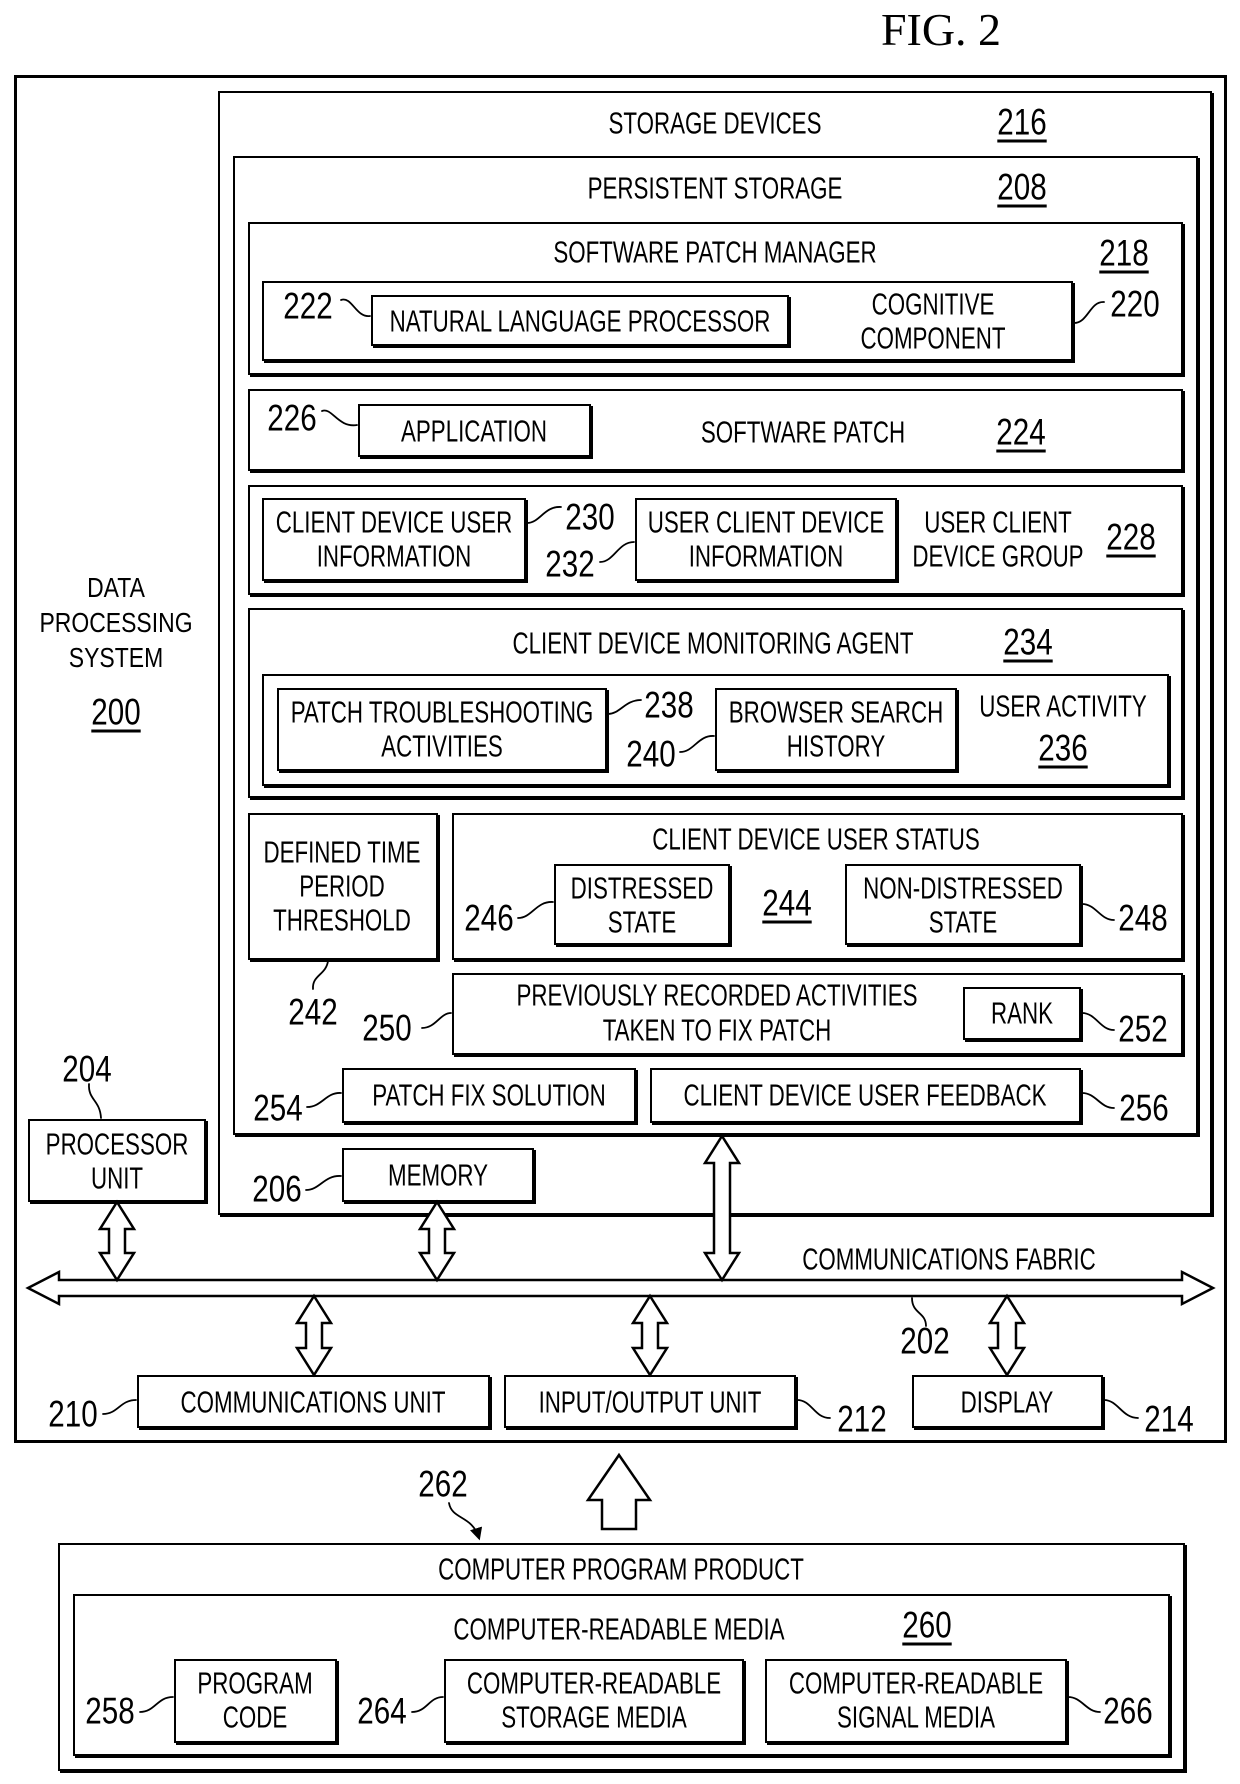 The image size is (1240, 1784). Describe the element at coordinates (590, 517) in the screenshot. I see `client-device-user-information-ref: 230` at that location.